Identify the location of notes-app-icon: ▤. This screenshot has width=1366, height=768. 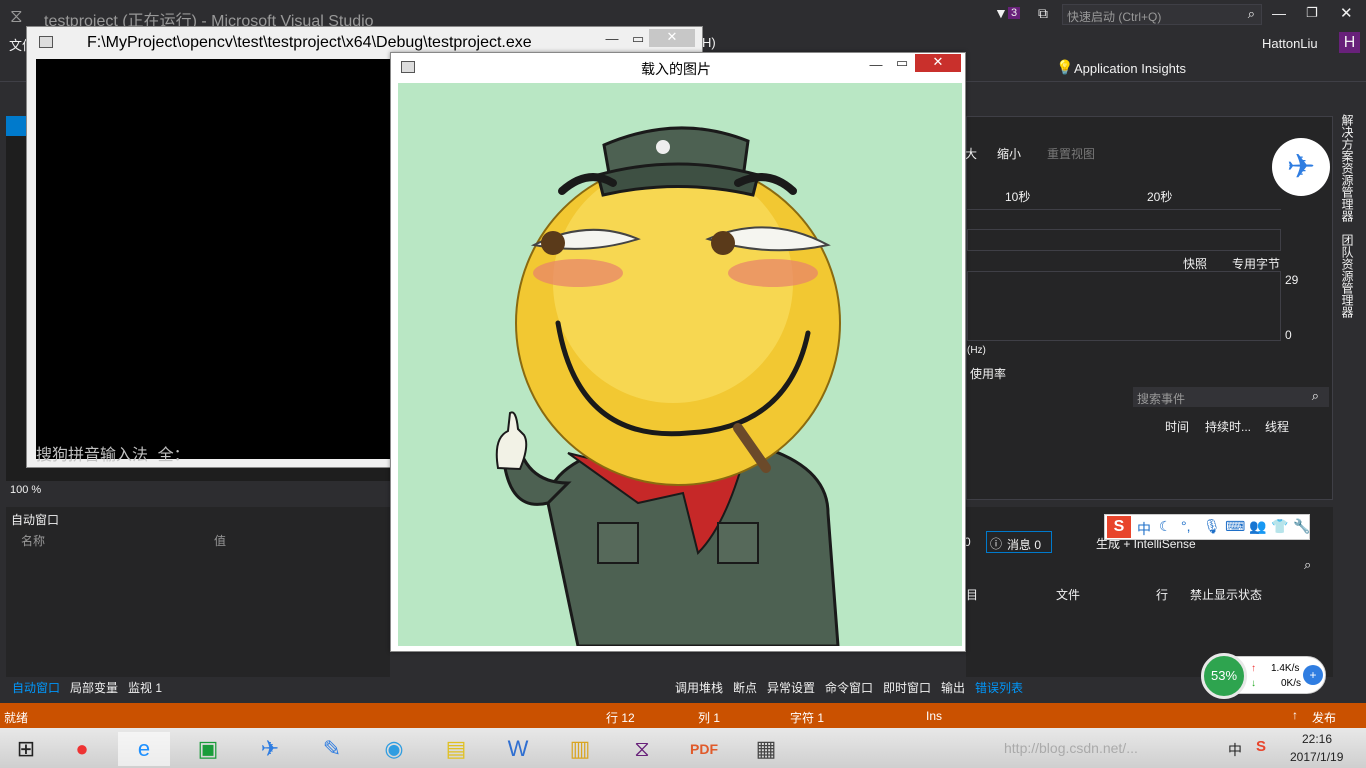
(456, 749).